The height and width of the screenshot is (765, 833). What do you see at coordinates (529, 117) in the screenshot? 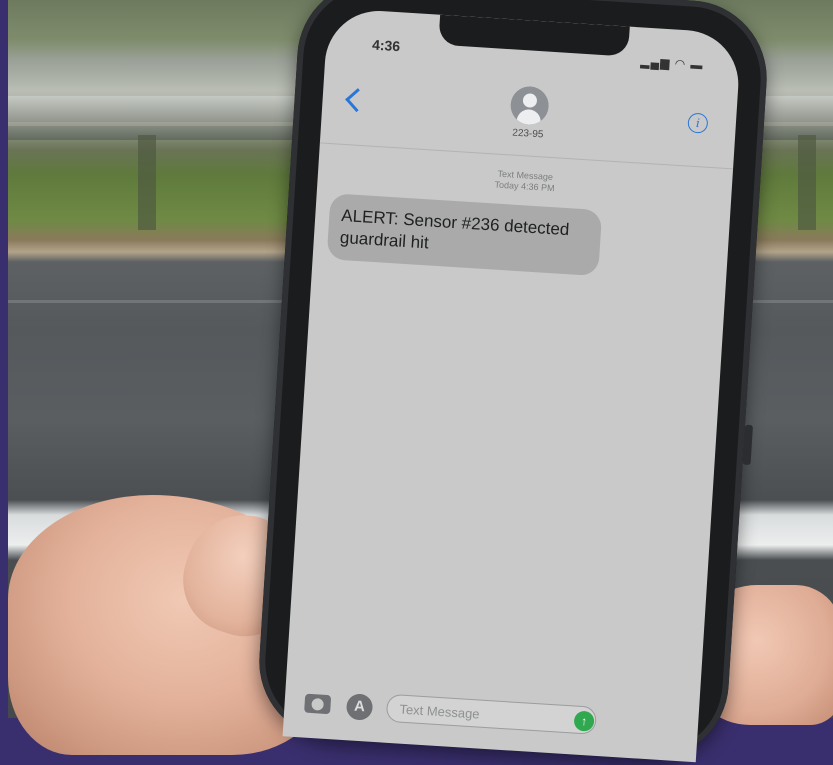
I see `avatar-body` at bounding box center [529, 117].